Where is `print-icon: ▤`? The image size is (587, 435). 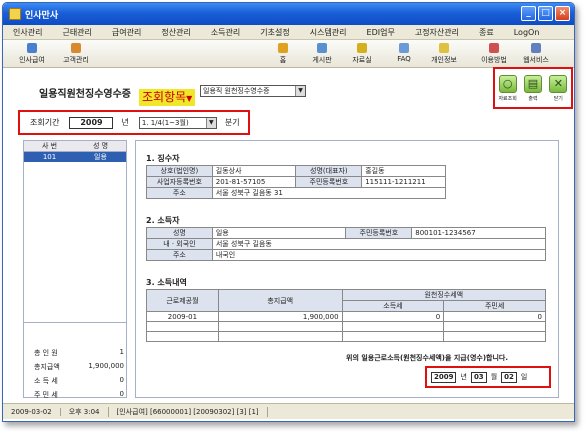 print-icon: ▤ is located at coordinates (532, 83).